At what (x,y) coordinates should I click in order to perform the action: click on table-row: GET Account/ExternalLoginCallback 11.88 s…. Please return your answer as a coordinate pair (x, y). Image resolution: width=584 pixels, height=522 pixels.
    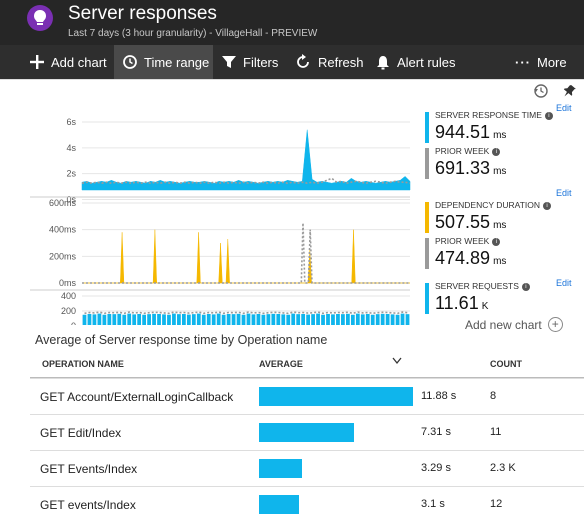
    Looking at the image, I should click on (307, 396).